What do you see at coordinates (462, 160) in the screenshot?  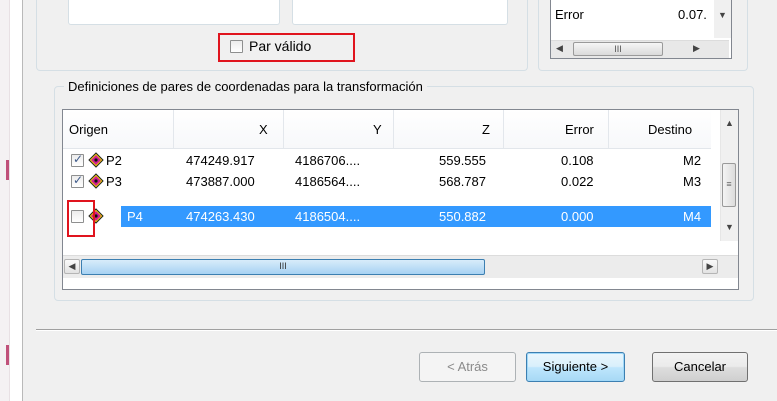 I see `cell-z: 559.555` at bounding box center [462, 160].